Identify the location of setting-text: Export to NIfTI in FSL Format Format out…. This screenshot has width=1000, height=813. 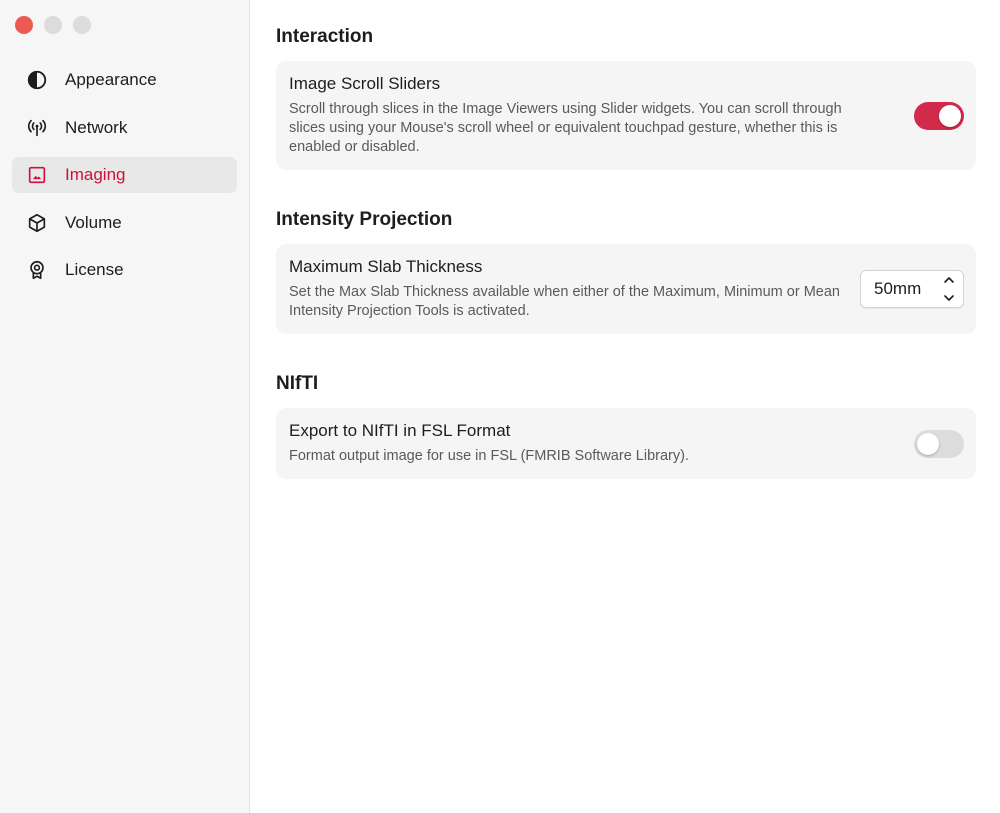
(601, 443).